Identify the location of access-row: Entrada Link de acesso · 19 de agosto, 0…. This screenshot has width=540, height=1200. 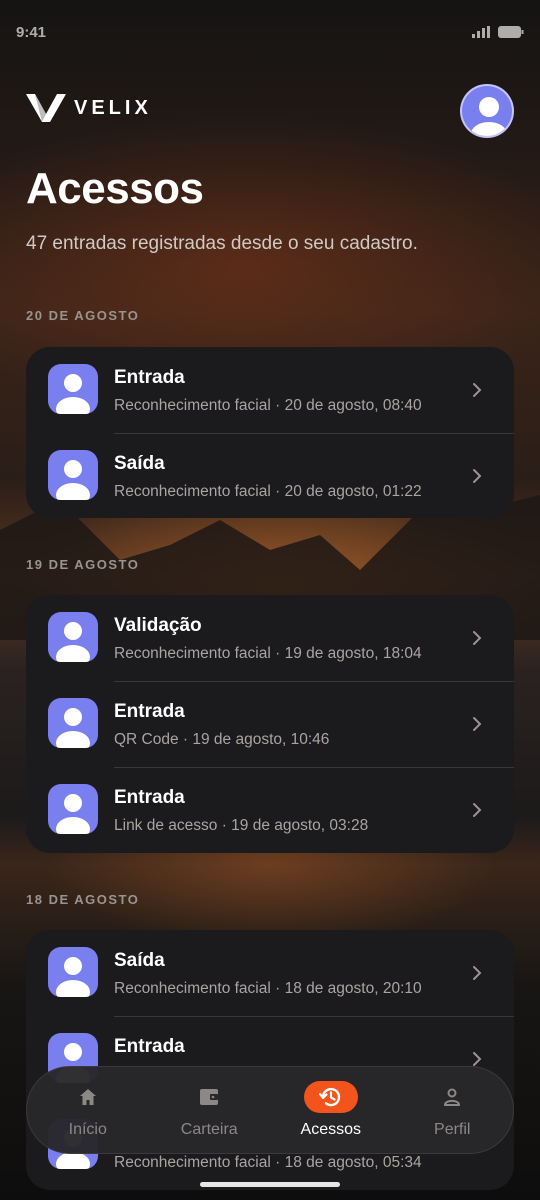
(270, 810).